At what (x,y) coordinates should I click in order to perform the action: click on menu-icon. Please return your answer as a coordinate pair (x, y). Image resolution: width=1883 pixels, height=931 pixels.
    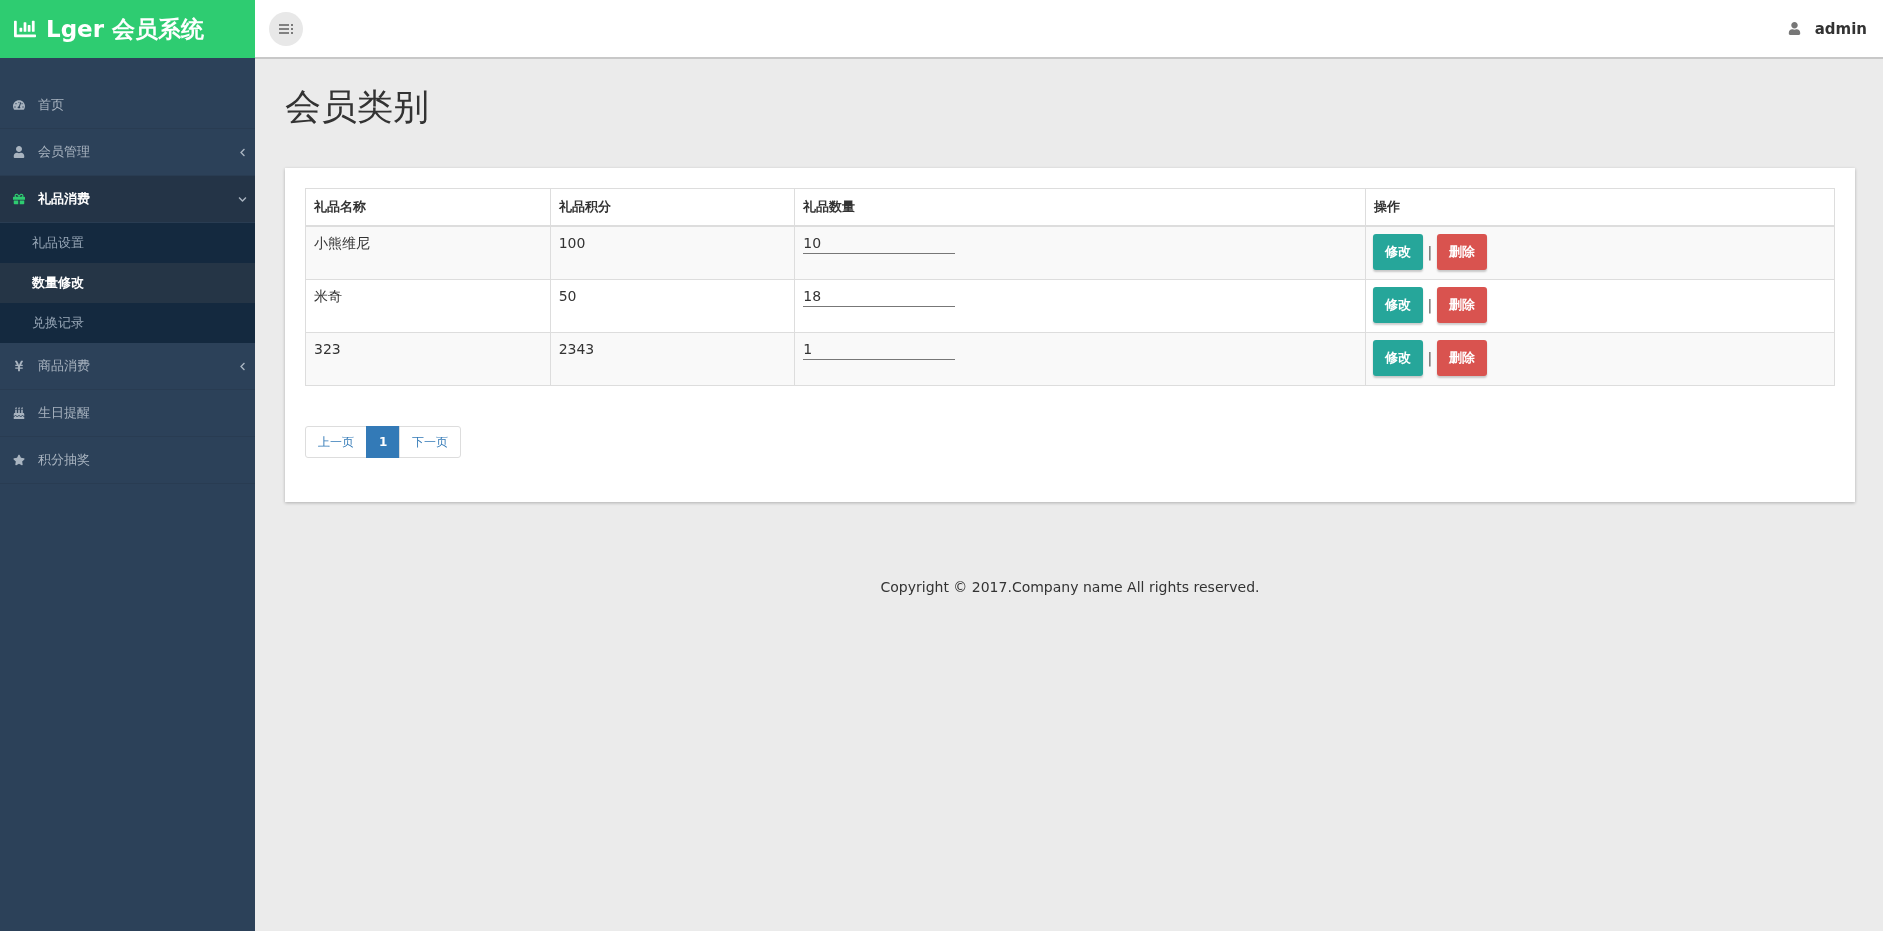
    Looking at the image, I should click on (286, 28).